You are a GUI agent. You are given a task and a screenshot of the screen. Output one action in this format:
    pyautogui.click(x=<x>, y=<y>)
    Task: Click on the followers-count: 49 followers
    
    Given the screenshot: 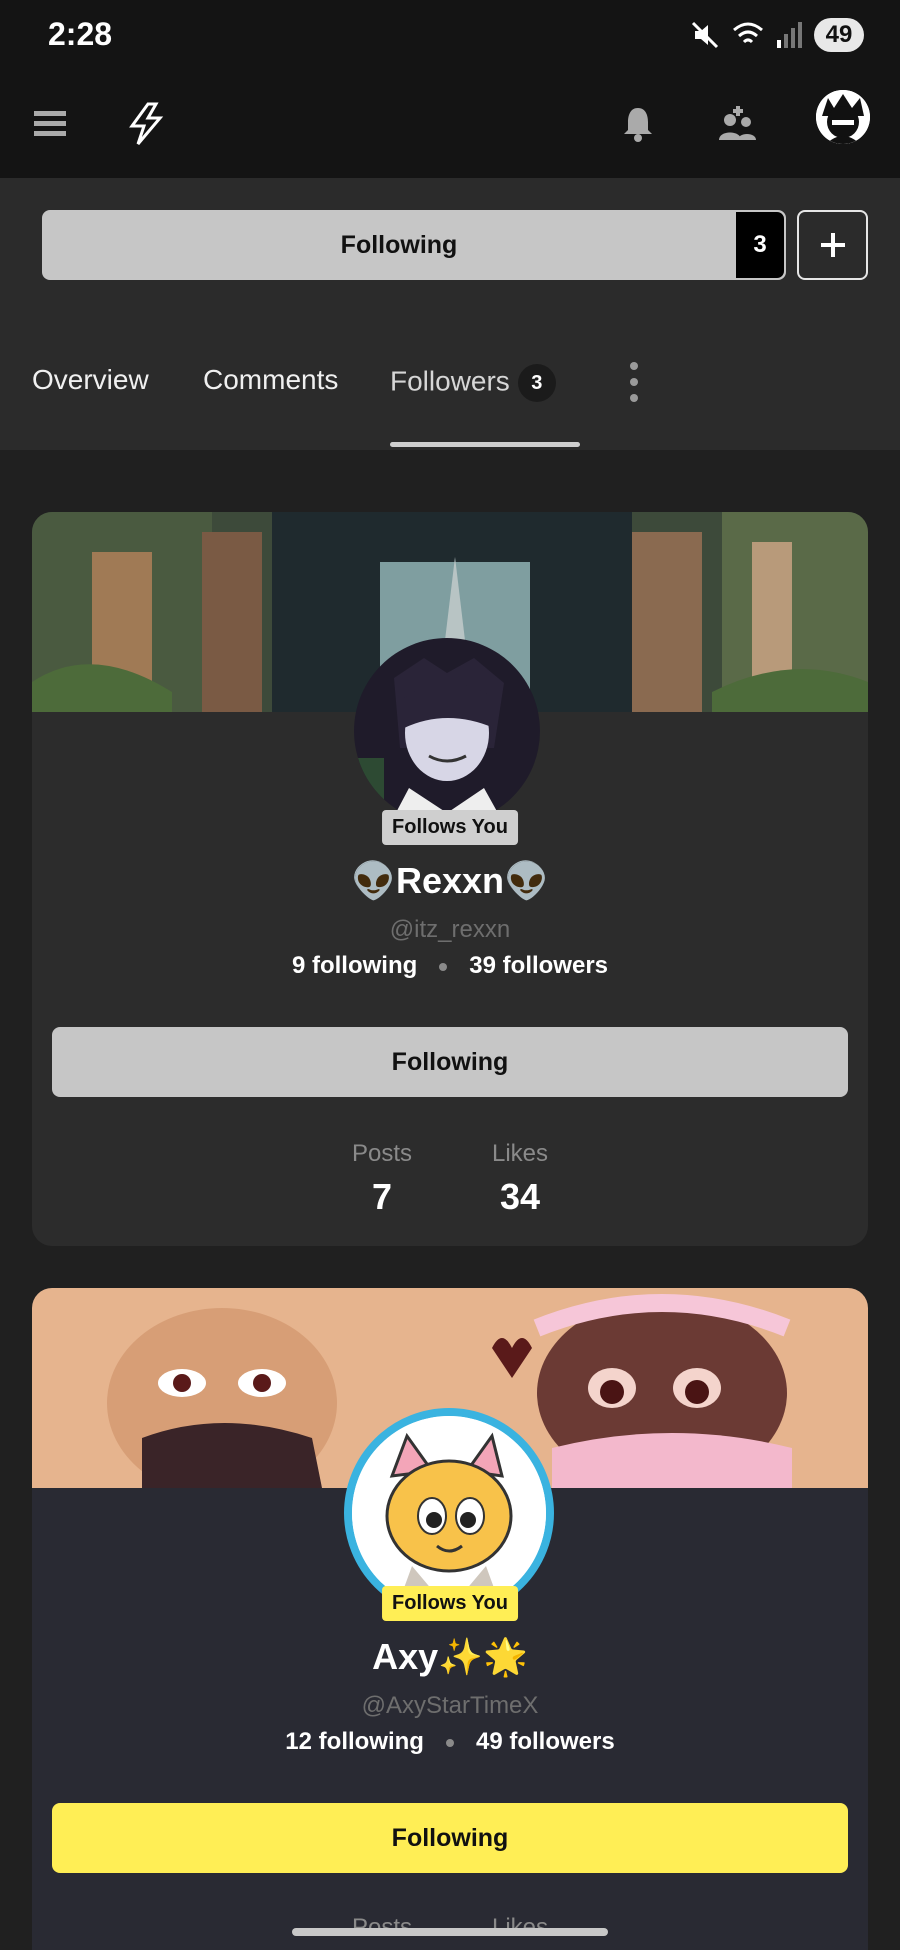 What is the action you would take?
    pyautogui.click(x=545, y=1741)
    